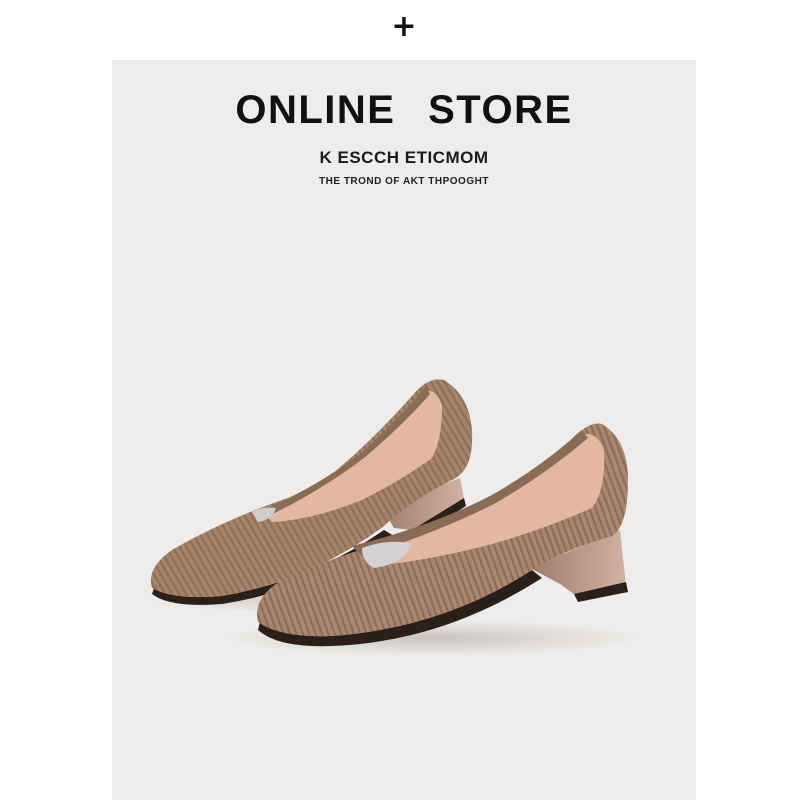  Describe the element at coordinates (404, 27) in the screenshot. I see `plus-icon: +` at that location.